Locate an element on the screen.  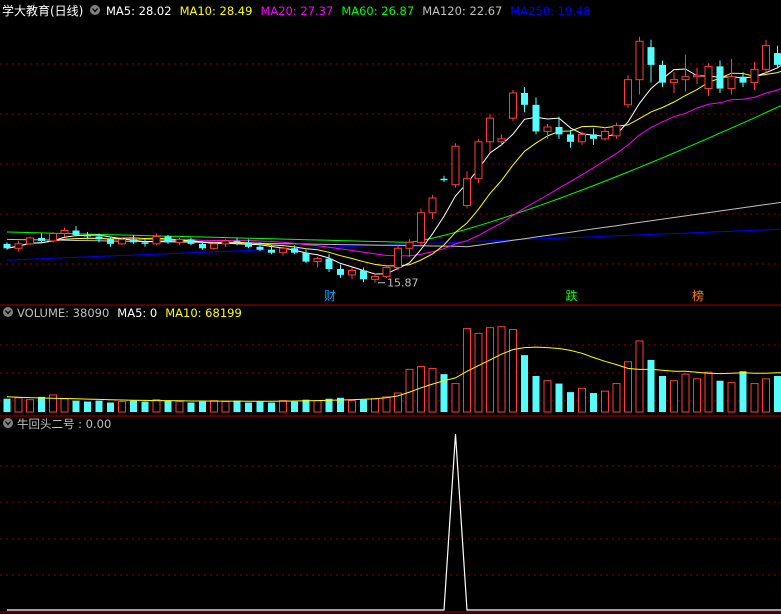
event-mark: 跌 is located at coordinates (572, 295).